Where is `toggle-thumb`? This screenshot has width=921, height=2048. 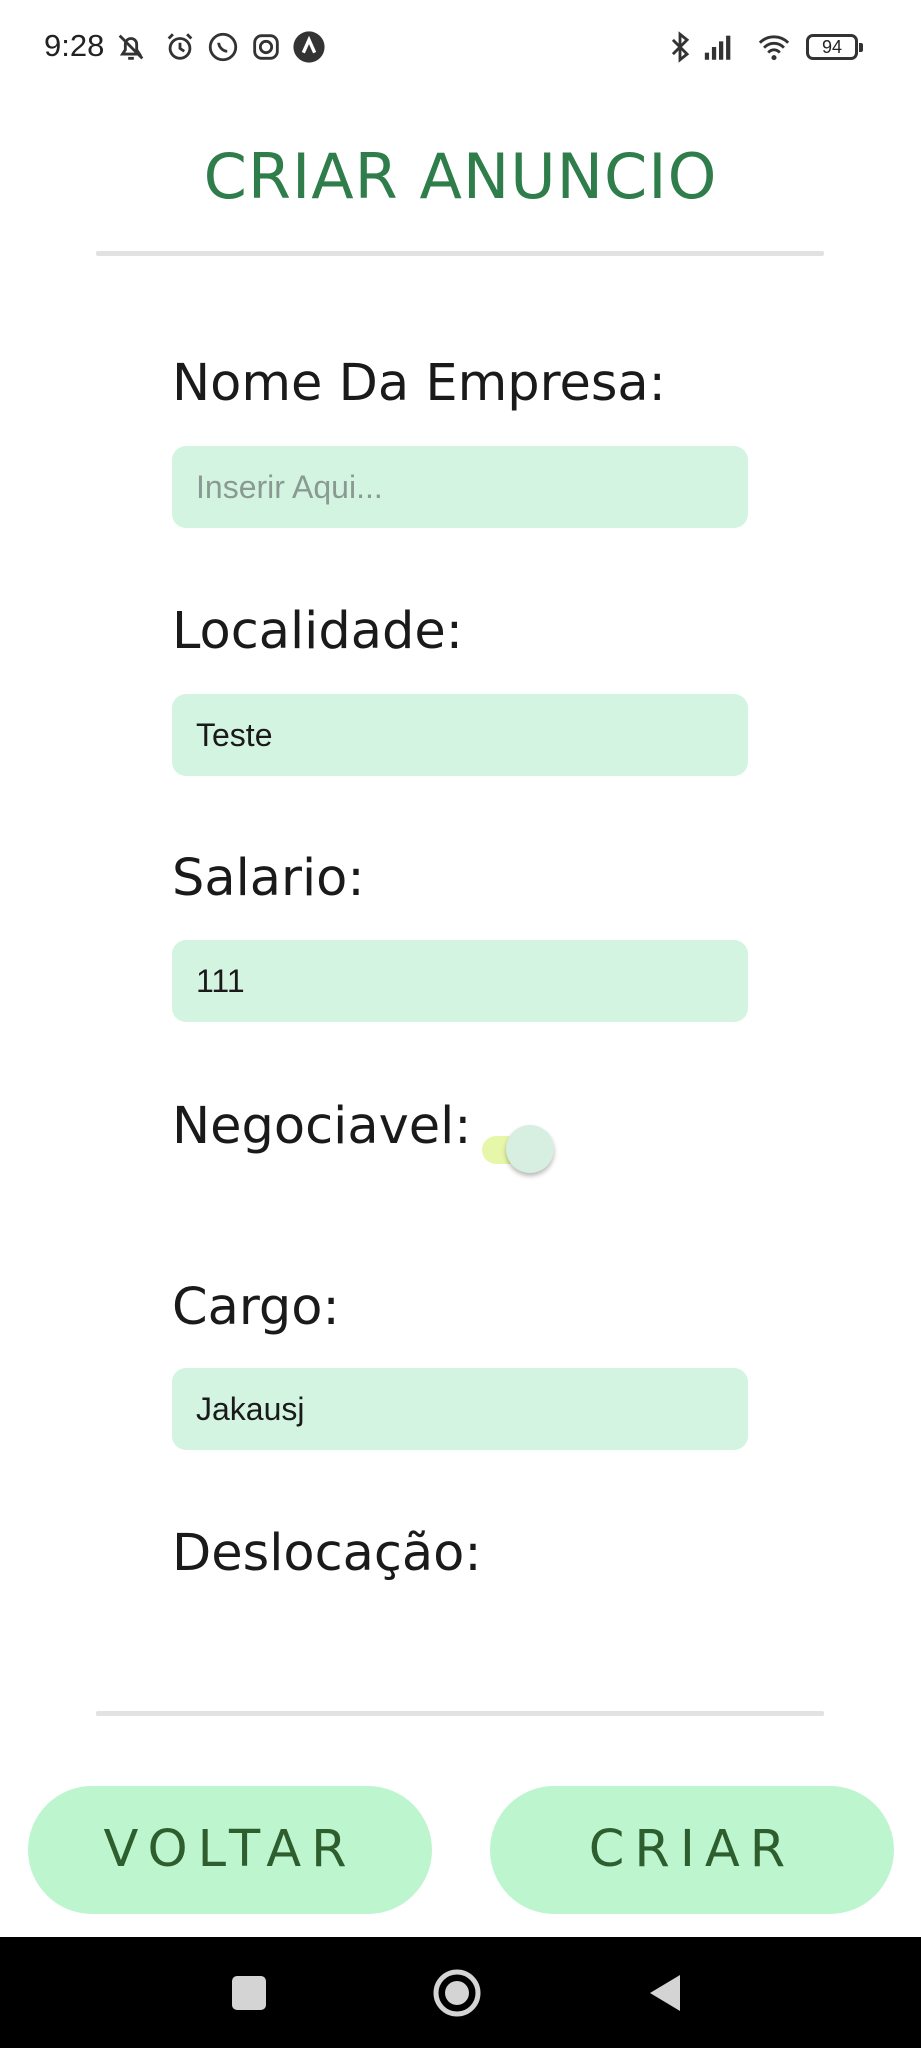
toggle-thumb is located at coordinates (530, 1149).